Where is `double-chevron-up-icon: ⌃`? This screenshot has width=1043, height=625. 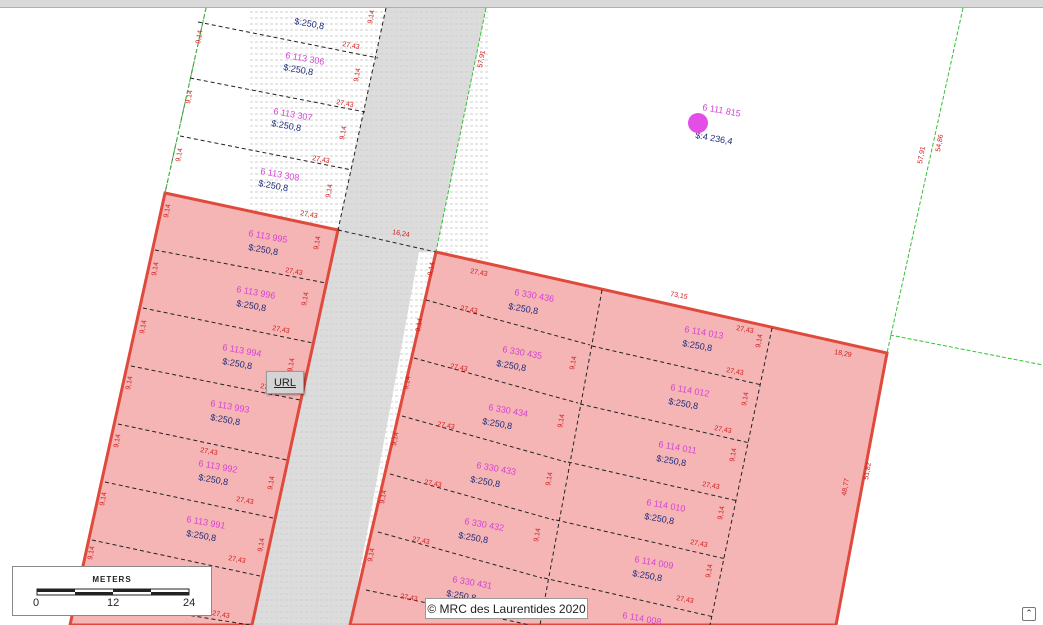
double-chevron-up-icon: ⌃ is located at coordinates (1029, 614).